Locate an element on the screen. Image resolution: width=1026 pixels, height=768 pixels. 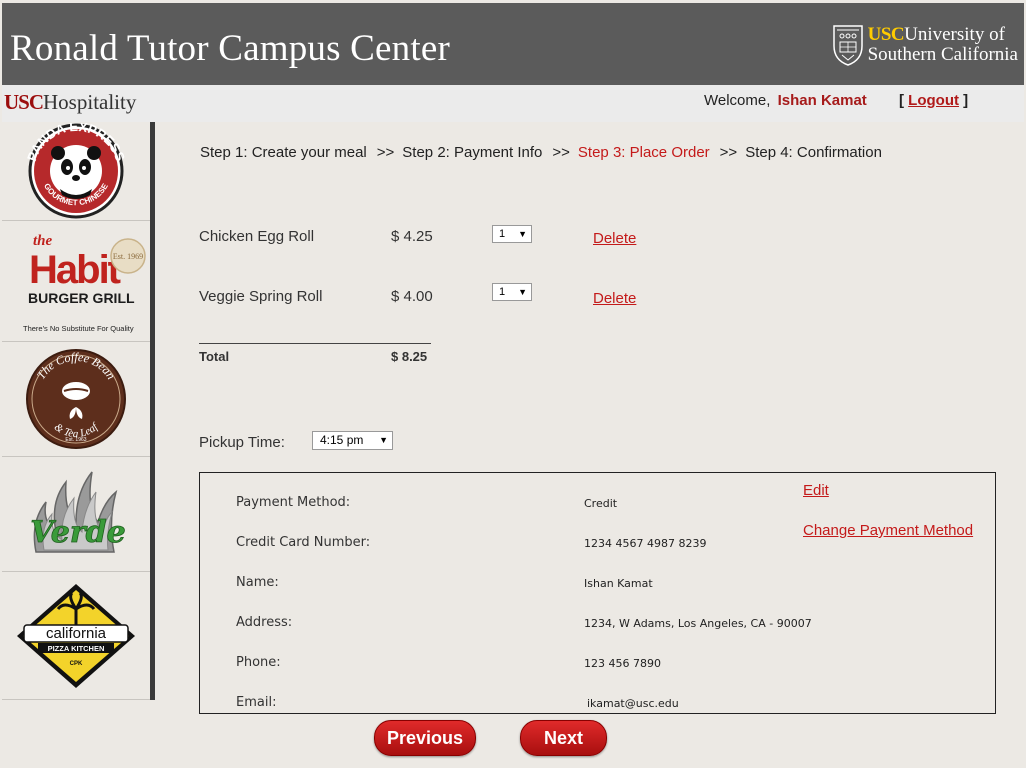
change-payment-method-link: Change Payment Method is located at coordinates (888, 530).